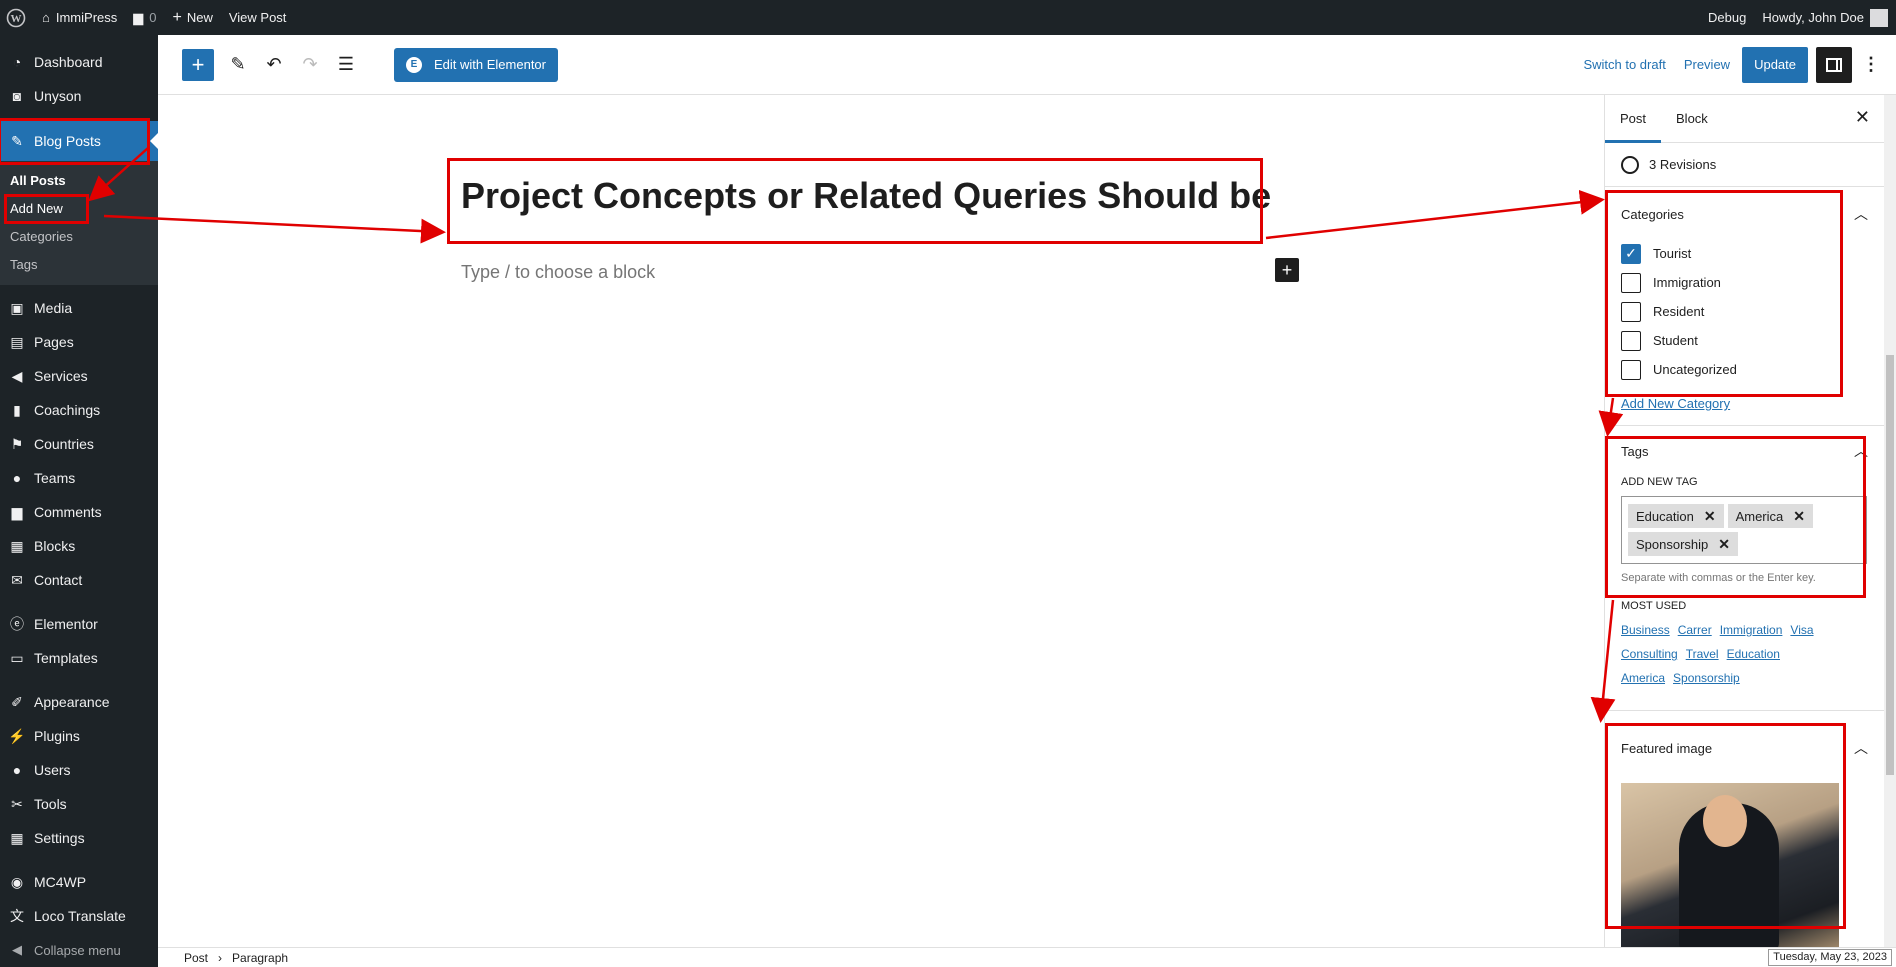 The width and height of the screenshot is (1896, 967). What do you see at coordinates (1727, 17) in the screenshot?
I see `debug-link: Debug` at bounding box center [1727, 17].